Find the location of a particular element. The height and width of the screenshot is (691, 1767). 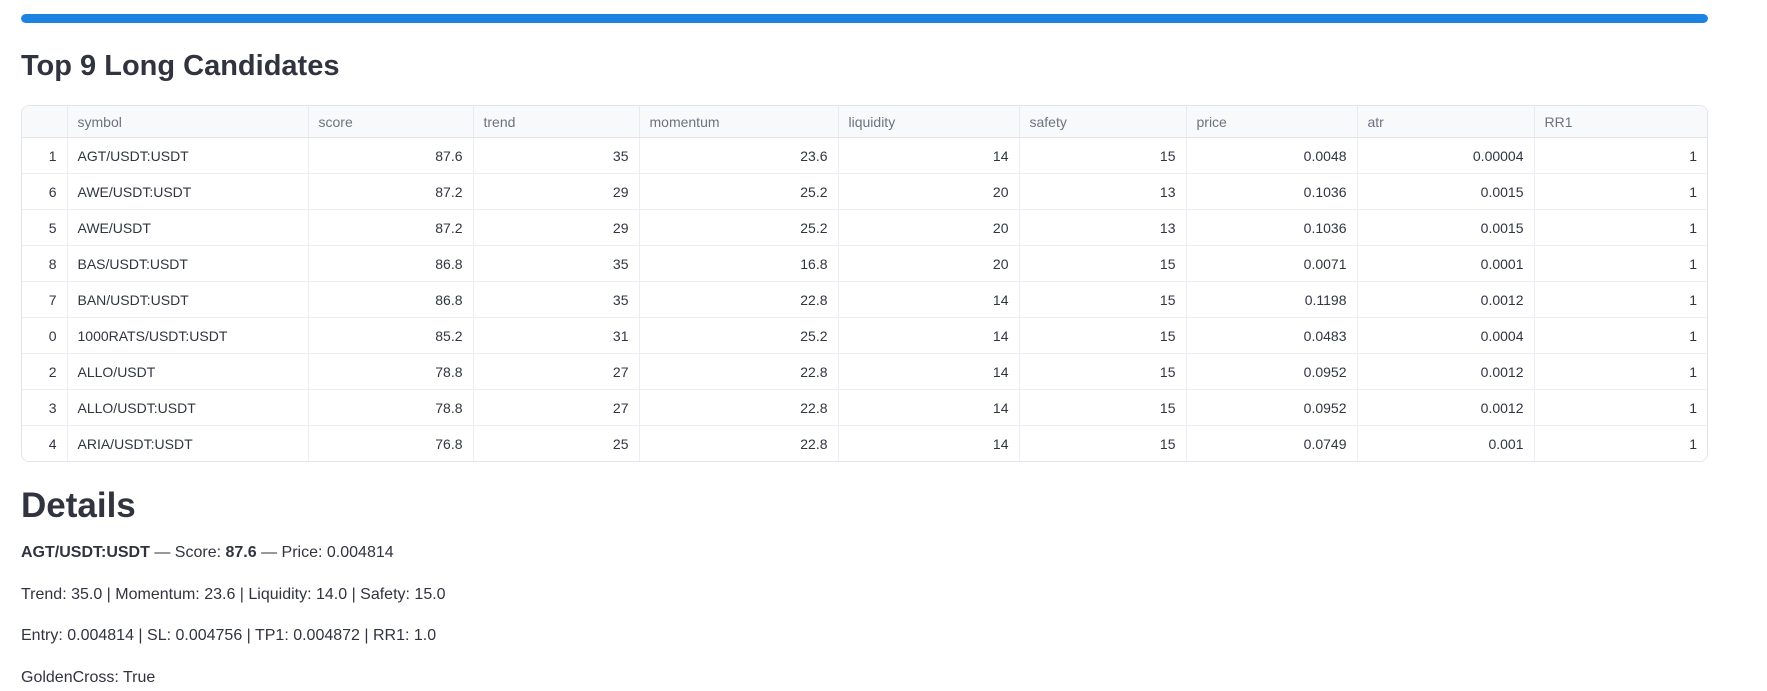

column-header-symbol: symbol is located at coordinates (187, 122).